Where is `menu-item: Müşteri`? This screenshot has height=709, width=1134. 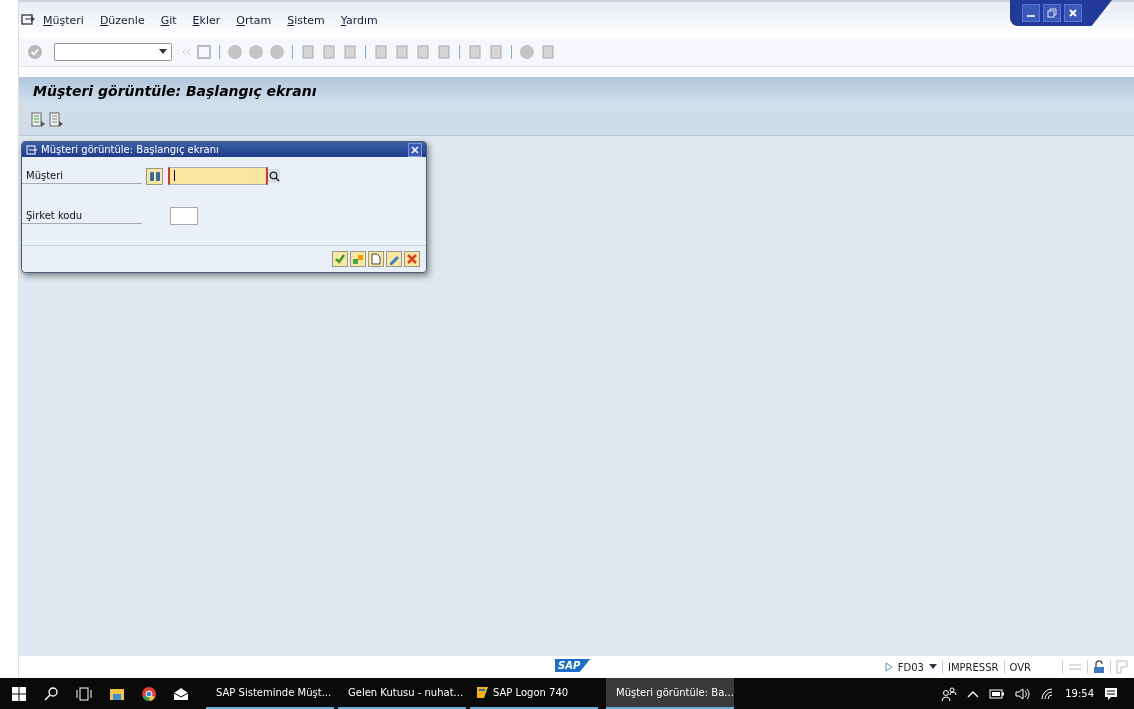
menu-item: Müşteri is located at coordinates (63, 20).